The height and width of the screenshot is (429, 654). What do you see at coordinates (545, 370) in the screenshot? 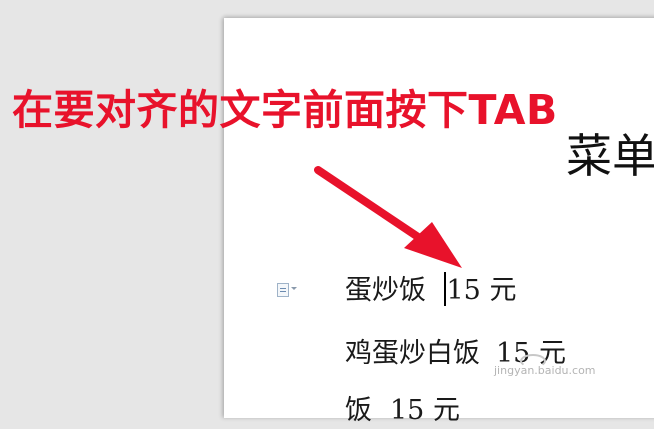
I see `watermark-text: jingyan.baidu.com` at bounding box center [545, 370].